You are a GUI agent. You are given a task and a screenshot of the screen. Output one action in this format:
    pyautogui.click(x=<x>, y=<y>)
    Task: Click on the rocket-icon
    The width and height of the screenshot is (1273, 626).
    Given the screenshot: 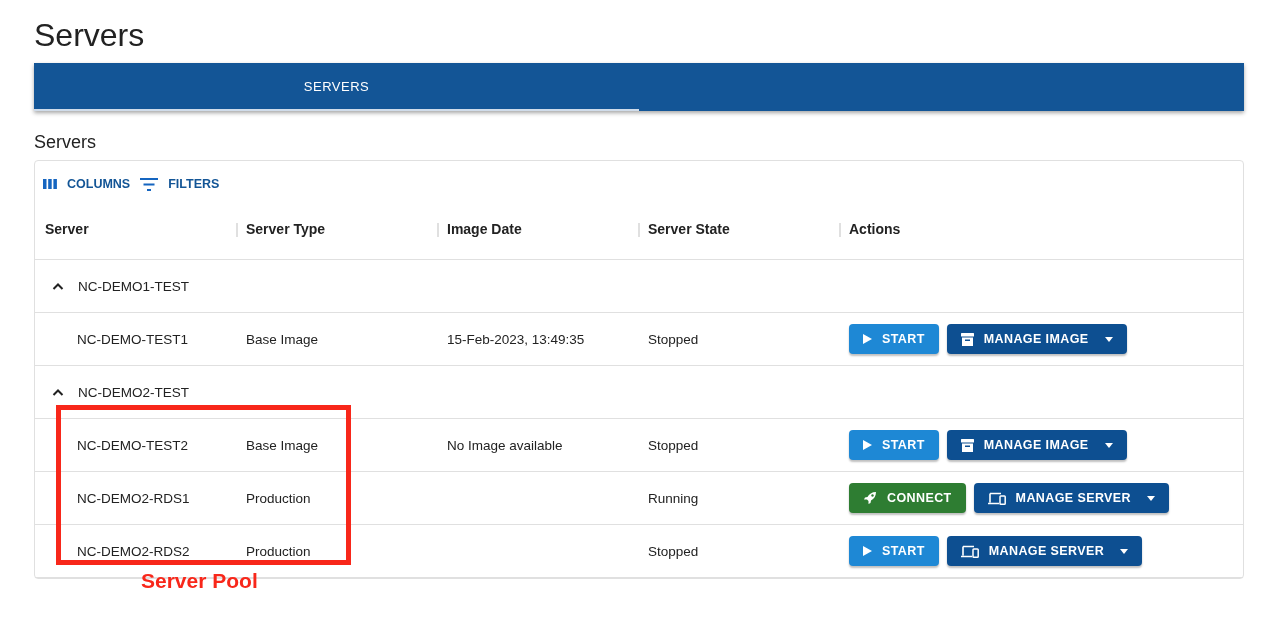 What is the action you would take?
    pyautogui.click(x=870, y=498)
    